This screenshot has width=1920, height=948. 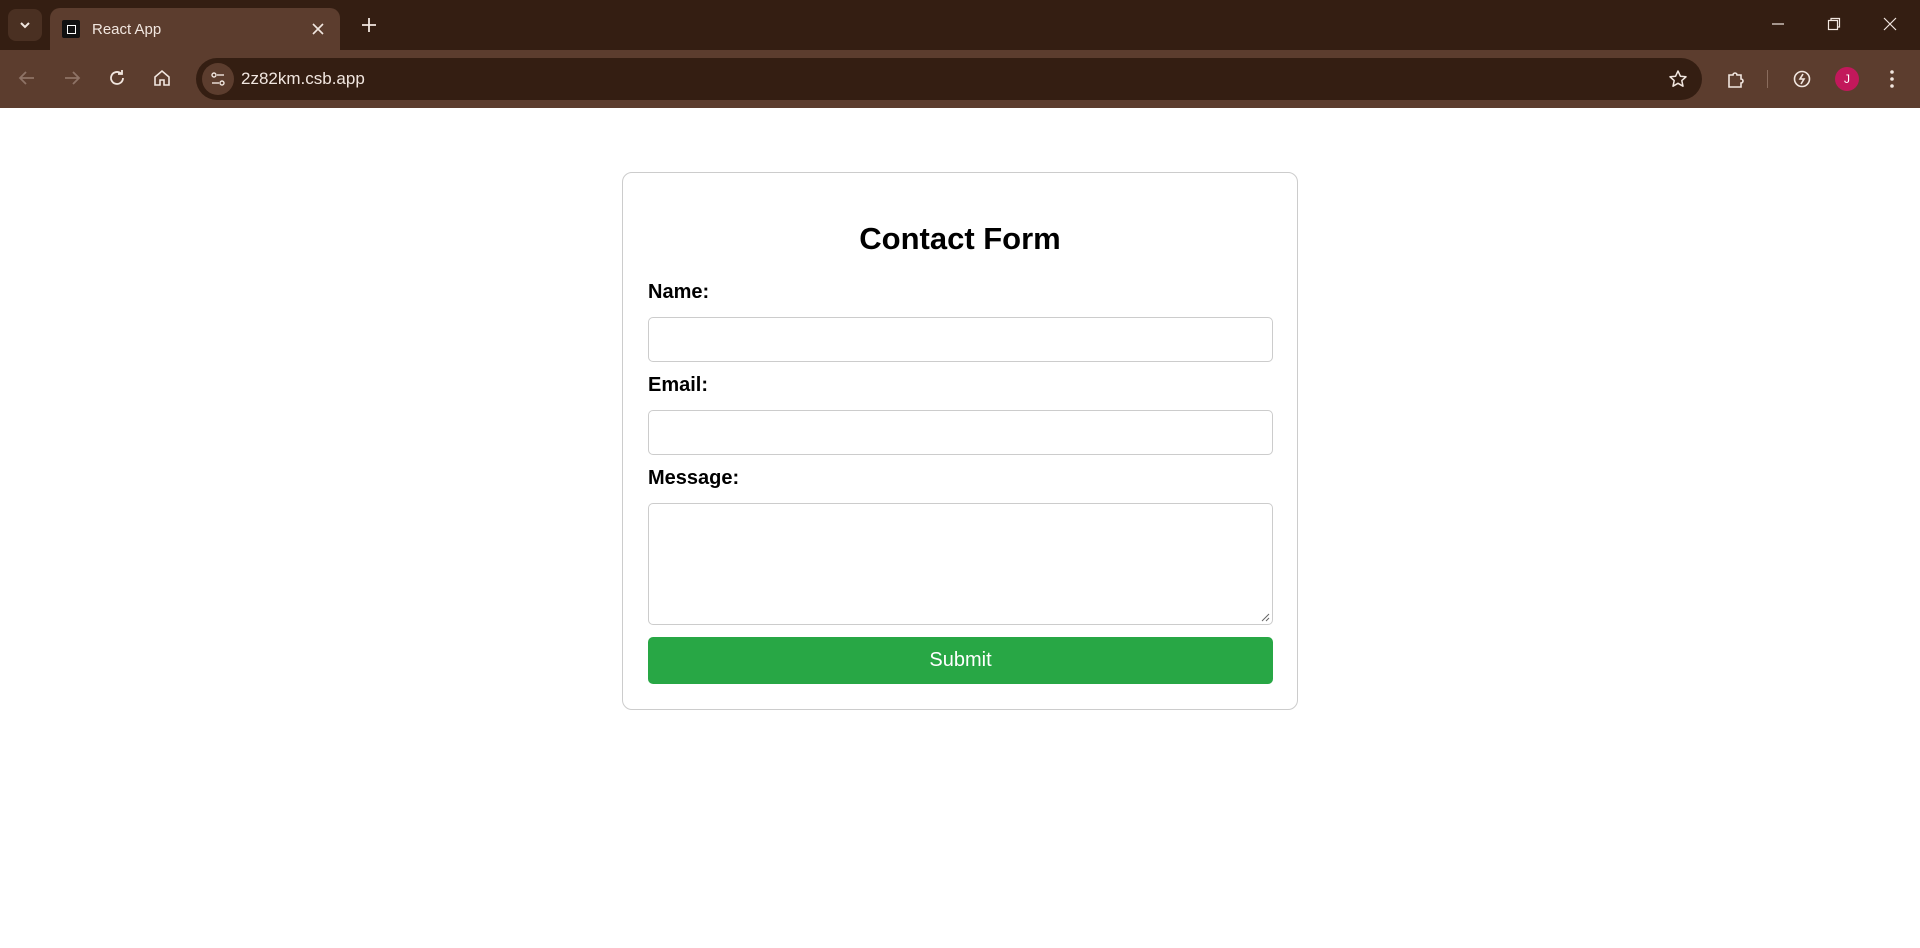 I want to click on browser-titlebar: React App, so click(x=960, y=25).